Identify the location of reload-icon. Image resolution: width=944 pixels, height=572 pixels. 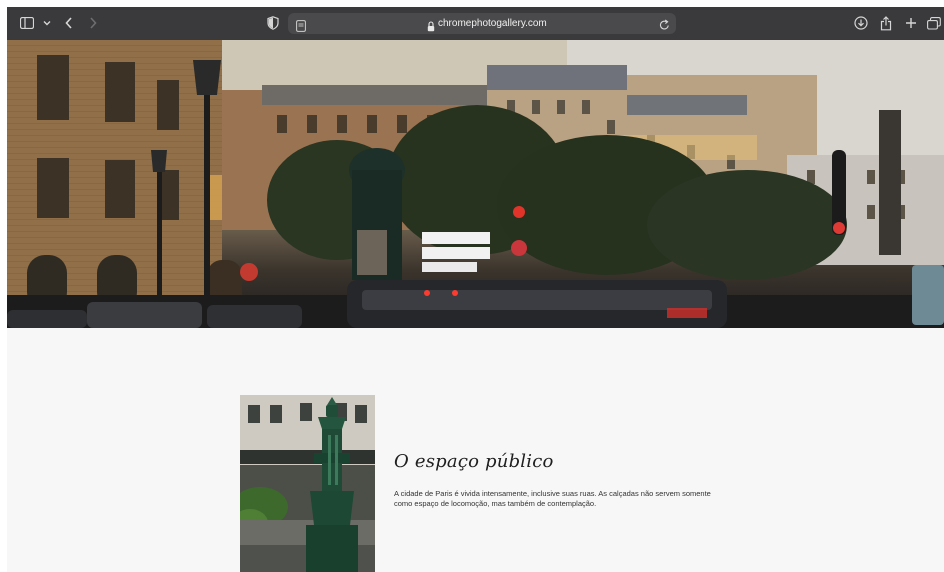
(664, 25).